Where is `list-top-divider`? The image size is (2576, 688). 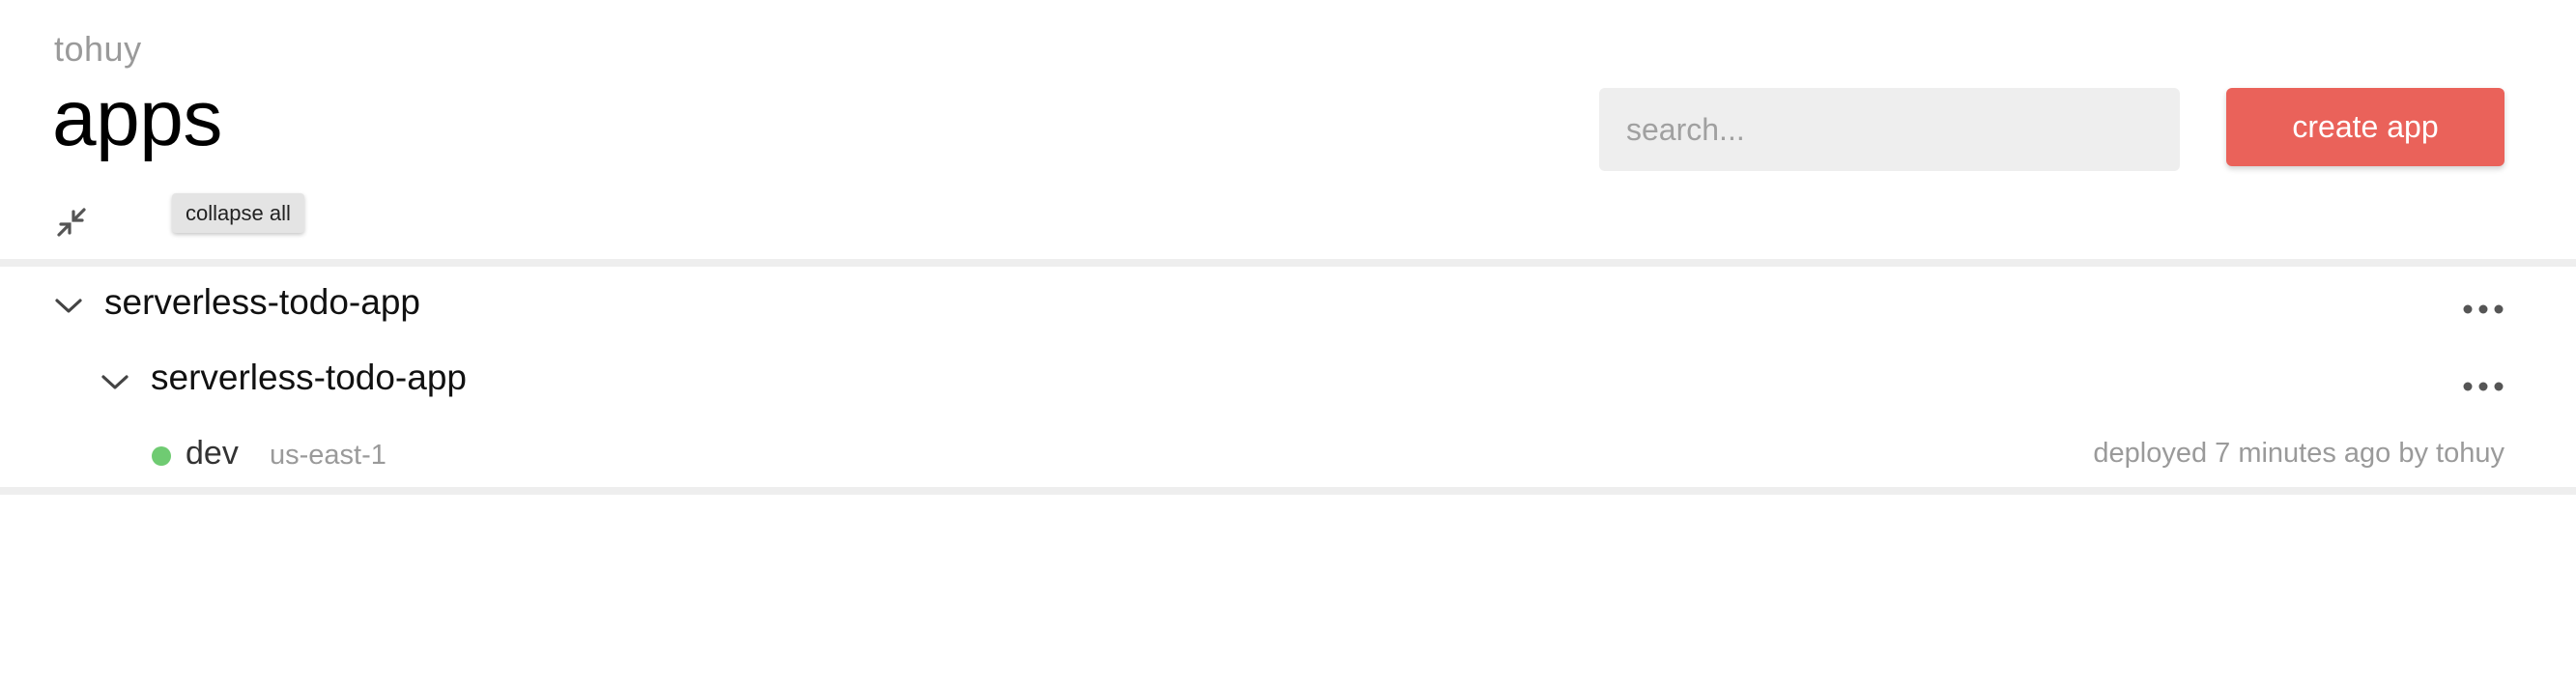
list-top-divider is located at coordinates (1288, 263).